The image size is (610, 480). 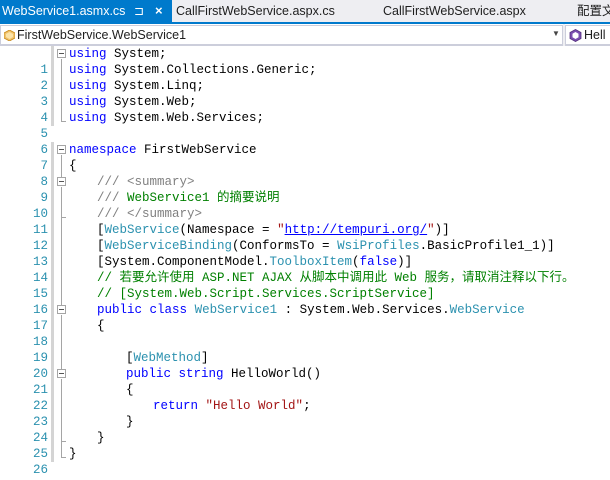 I want to click on keyword: string, so click(x=201, y=374).